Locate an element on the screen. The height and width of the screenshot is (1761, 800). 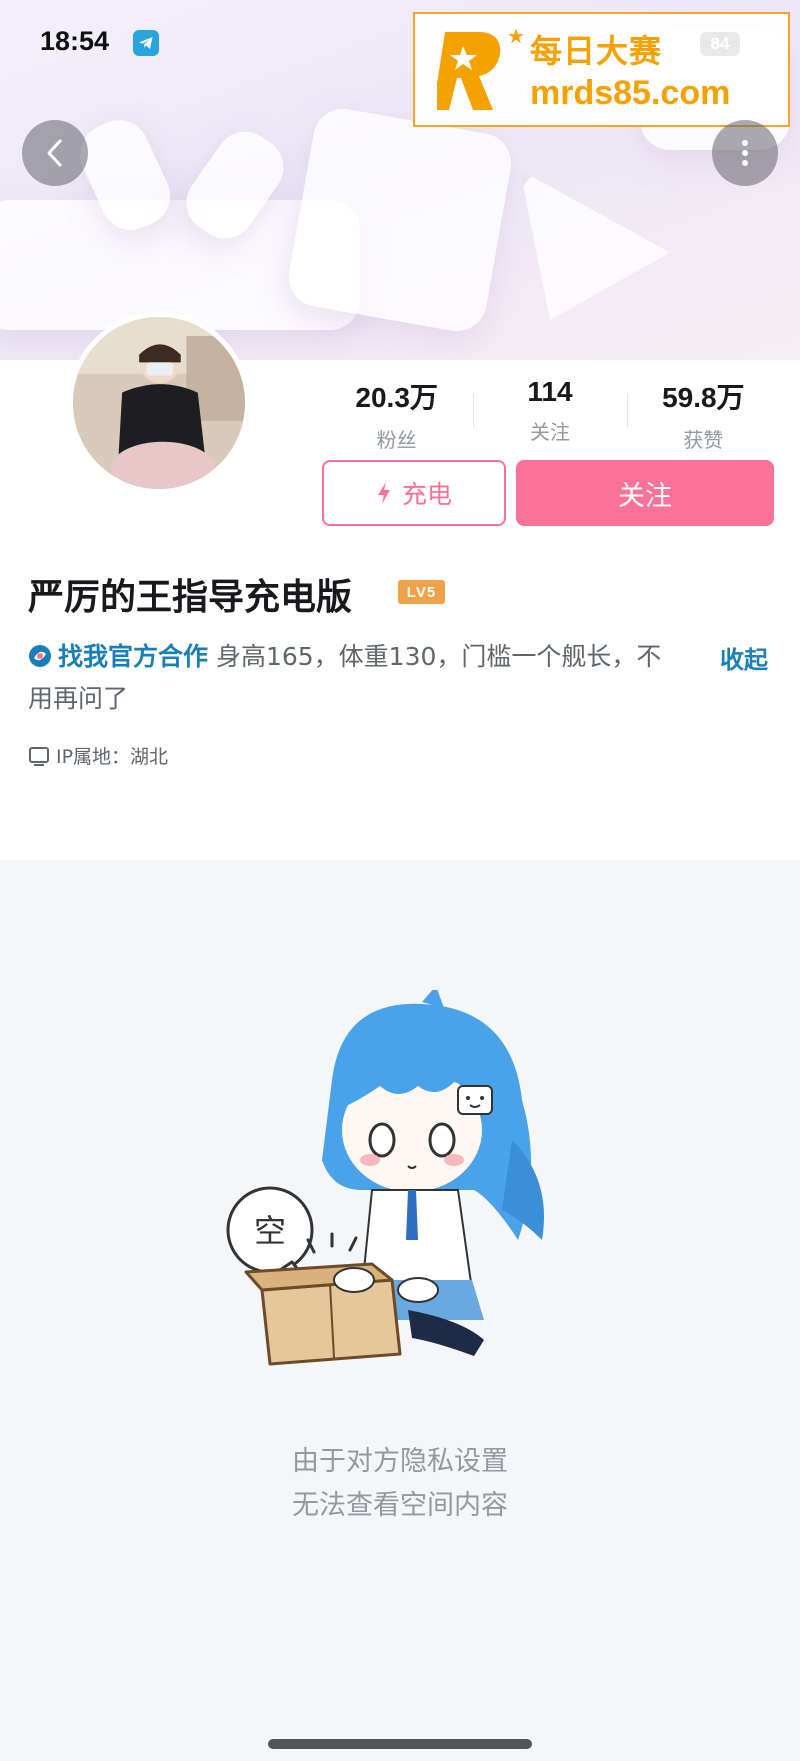
back-button is located at coordinates (55, 153).